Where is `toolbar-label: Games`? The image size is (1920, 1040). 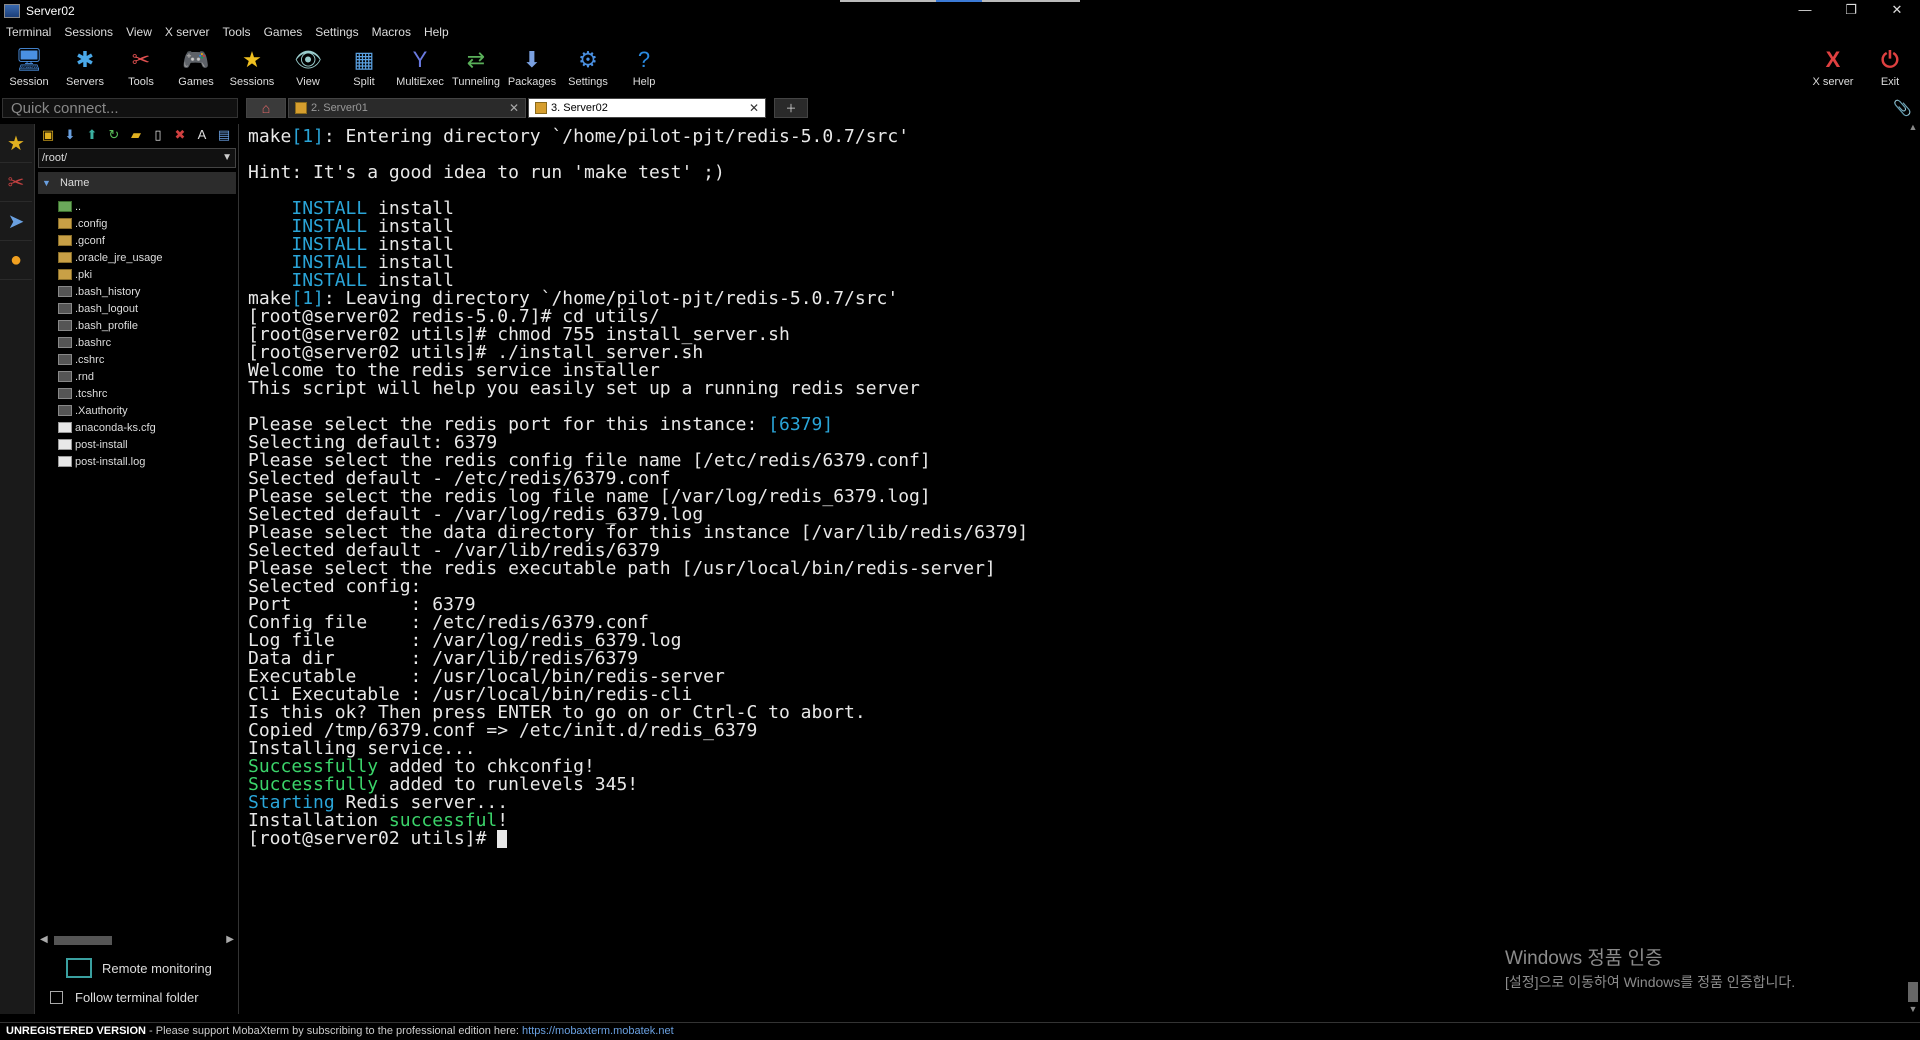
toolbar-label: Games is located at coordinates (196, 82).